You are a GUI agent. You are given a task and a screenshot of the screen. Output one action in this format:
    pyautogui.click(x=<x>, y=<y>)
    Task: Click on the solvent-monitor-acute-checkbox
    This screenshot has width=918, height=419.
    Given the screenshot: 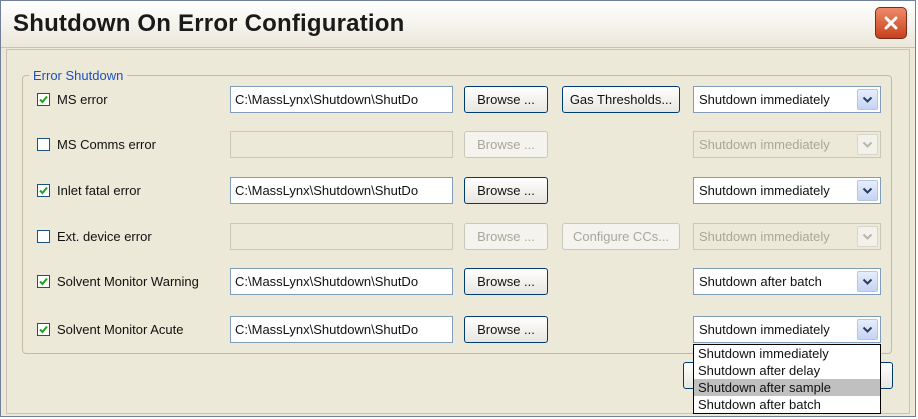 What is the action you would take?
    pyautogui.click(x=43, y=329)
    